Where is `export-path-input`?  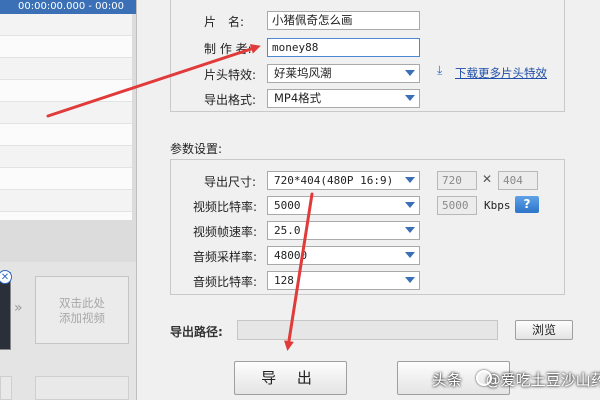 export-path-input is located at coordinates (367, 330).